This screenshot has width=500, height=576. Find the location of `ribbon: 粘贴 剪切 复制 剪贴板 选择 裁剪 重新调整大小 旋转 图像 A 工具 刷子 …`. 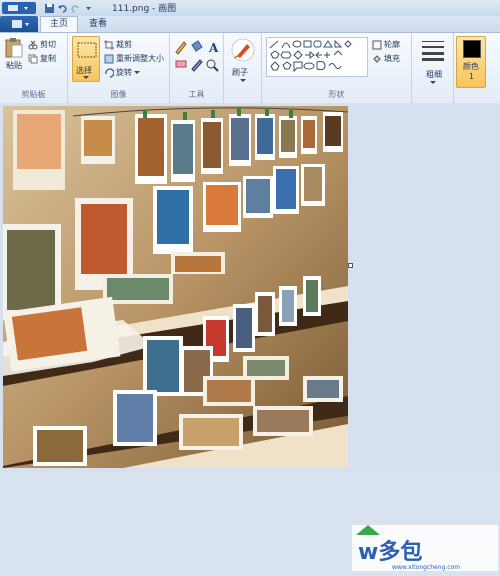

ribbon: 粘贴 剪切 复制 剪贴板 选择 裁剪 重新调整大小 旋转 图像 A 工具 刷子 … is located at coordinates (250, 68).